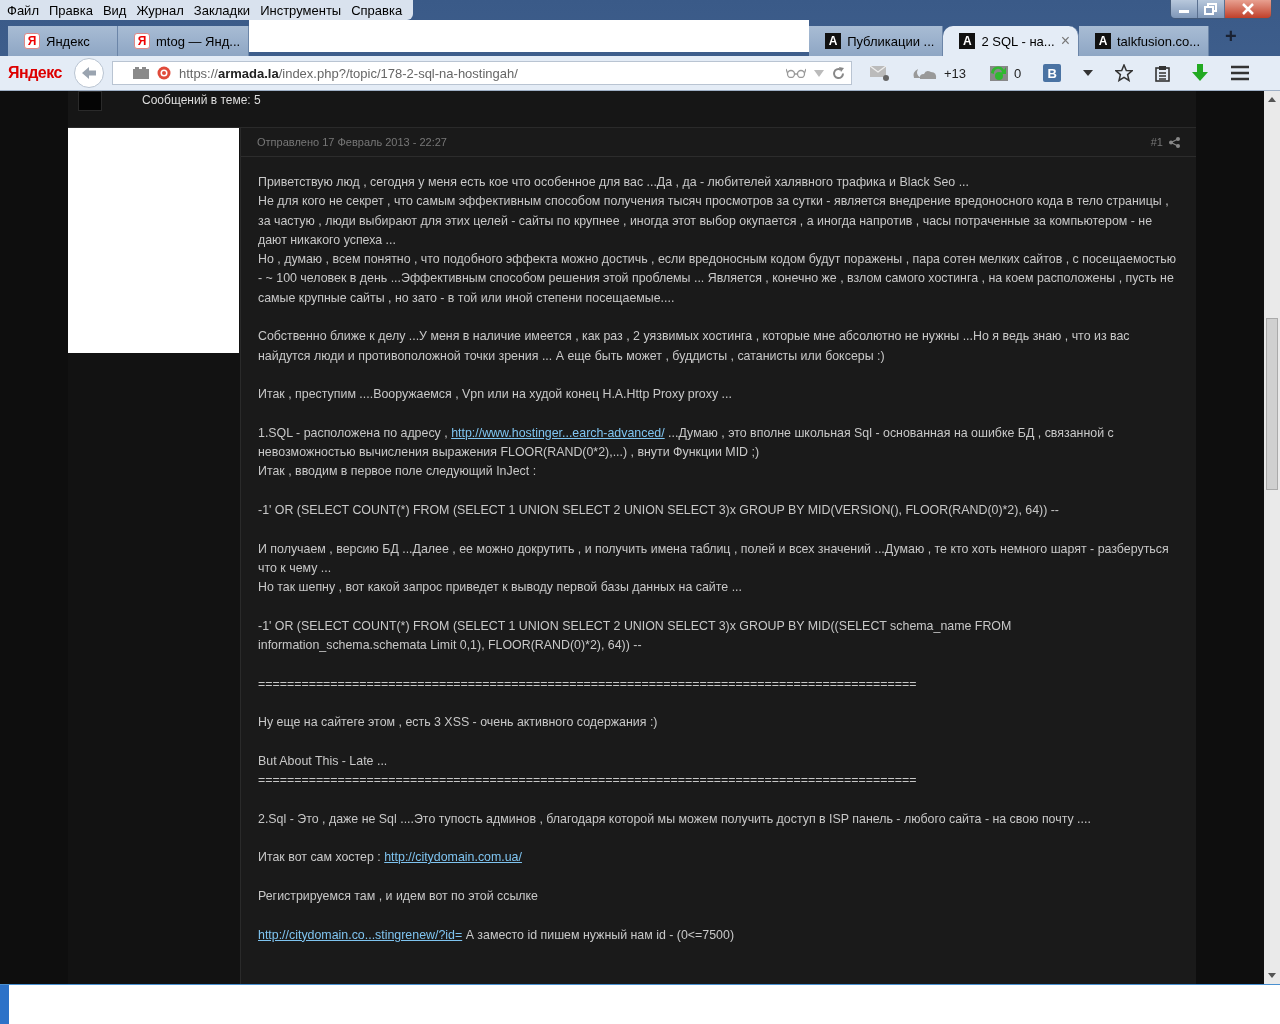 Image resolution: width=1280 pixels, height=1024 pixels. What do you see at coordinates (497, 935) in the screenshot?
I see `post-text: http://citydomain.co...stingrenew/?id= А заместо id пишем нужный нам id - (0<=7500)` at bounding box center [497, 935].